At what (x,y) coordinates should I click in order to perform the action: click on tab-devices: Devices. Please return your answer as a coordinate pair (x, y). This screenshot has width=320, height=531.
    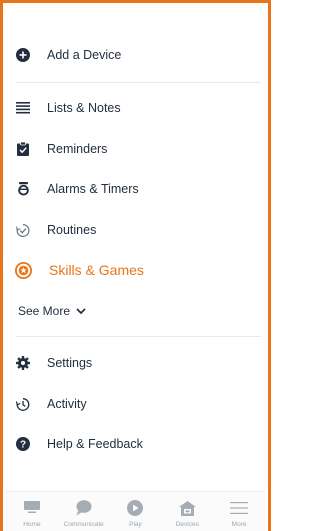
    Looking at the image, I should click on (187, 511).